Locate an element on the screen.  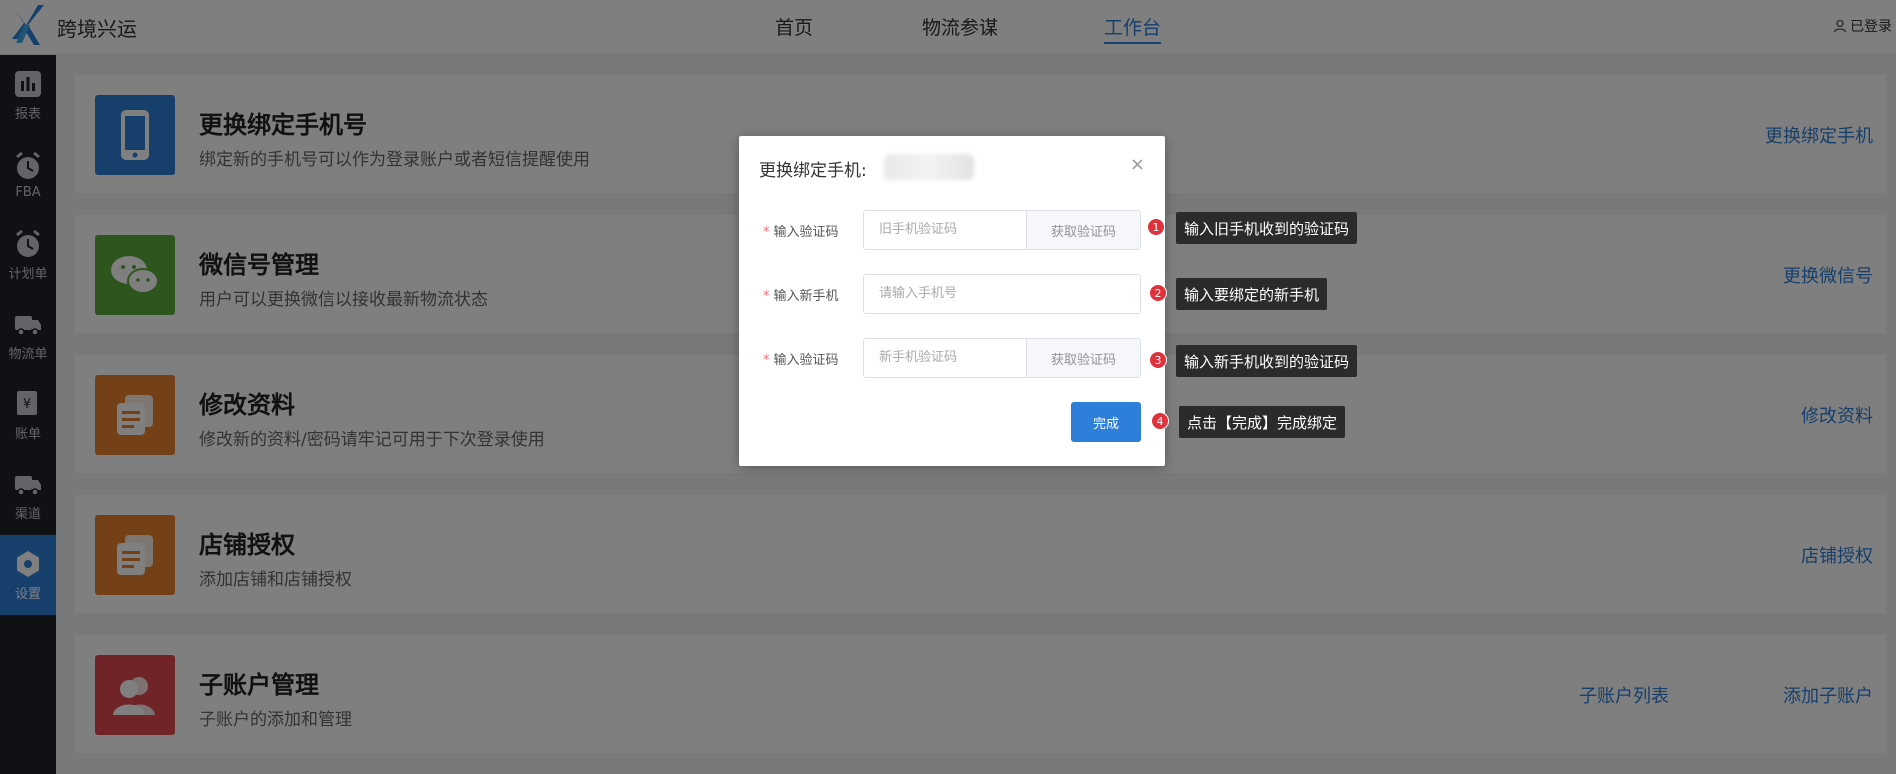
dialog-title: 更换绑定手机: is located at coordinates (813, 171).